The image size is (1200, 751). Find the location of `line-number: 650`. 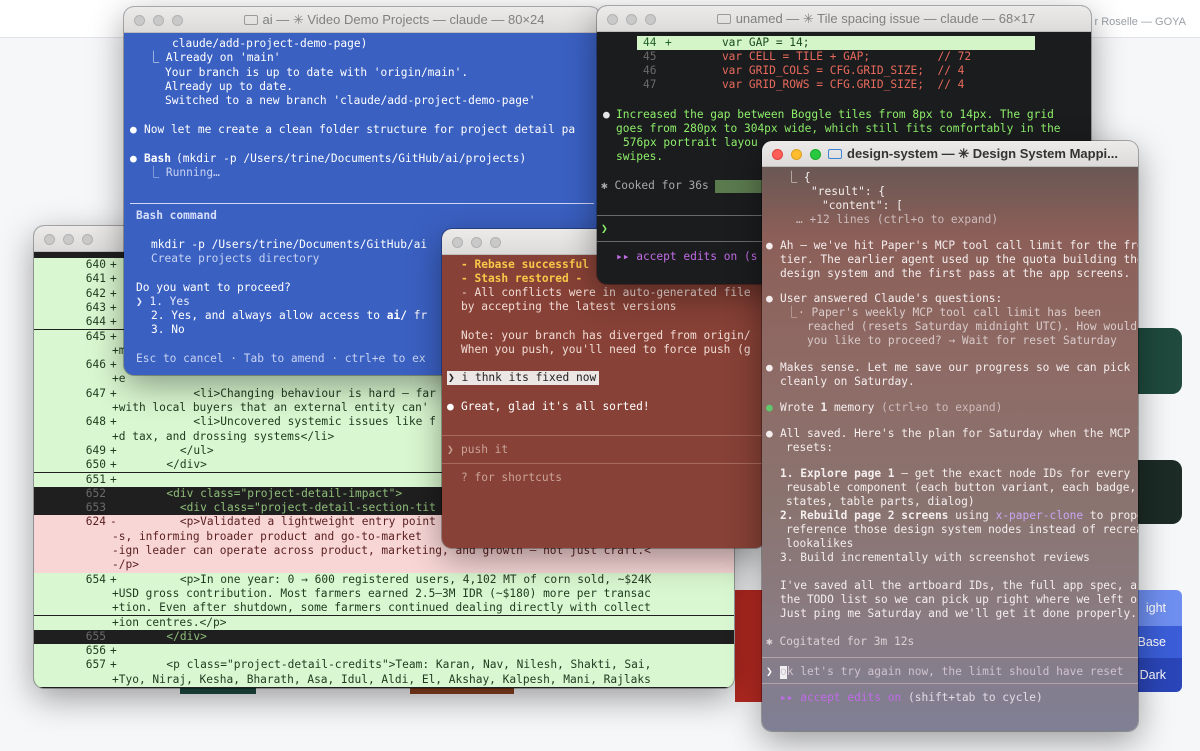

line-number: 650 is located at coordinates (95, 465).